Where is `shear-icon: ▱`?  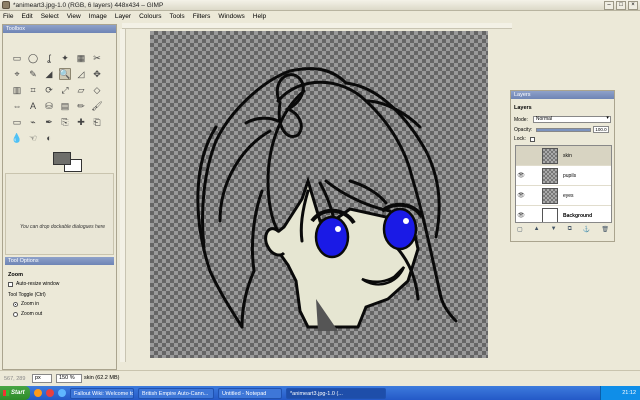
shear-icon: ▱ is located at coordinates (81, 90).